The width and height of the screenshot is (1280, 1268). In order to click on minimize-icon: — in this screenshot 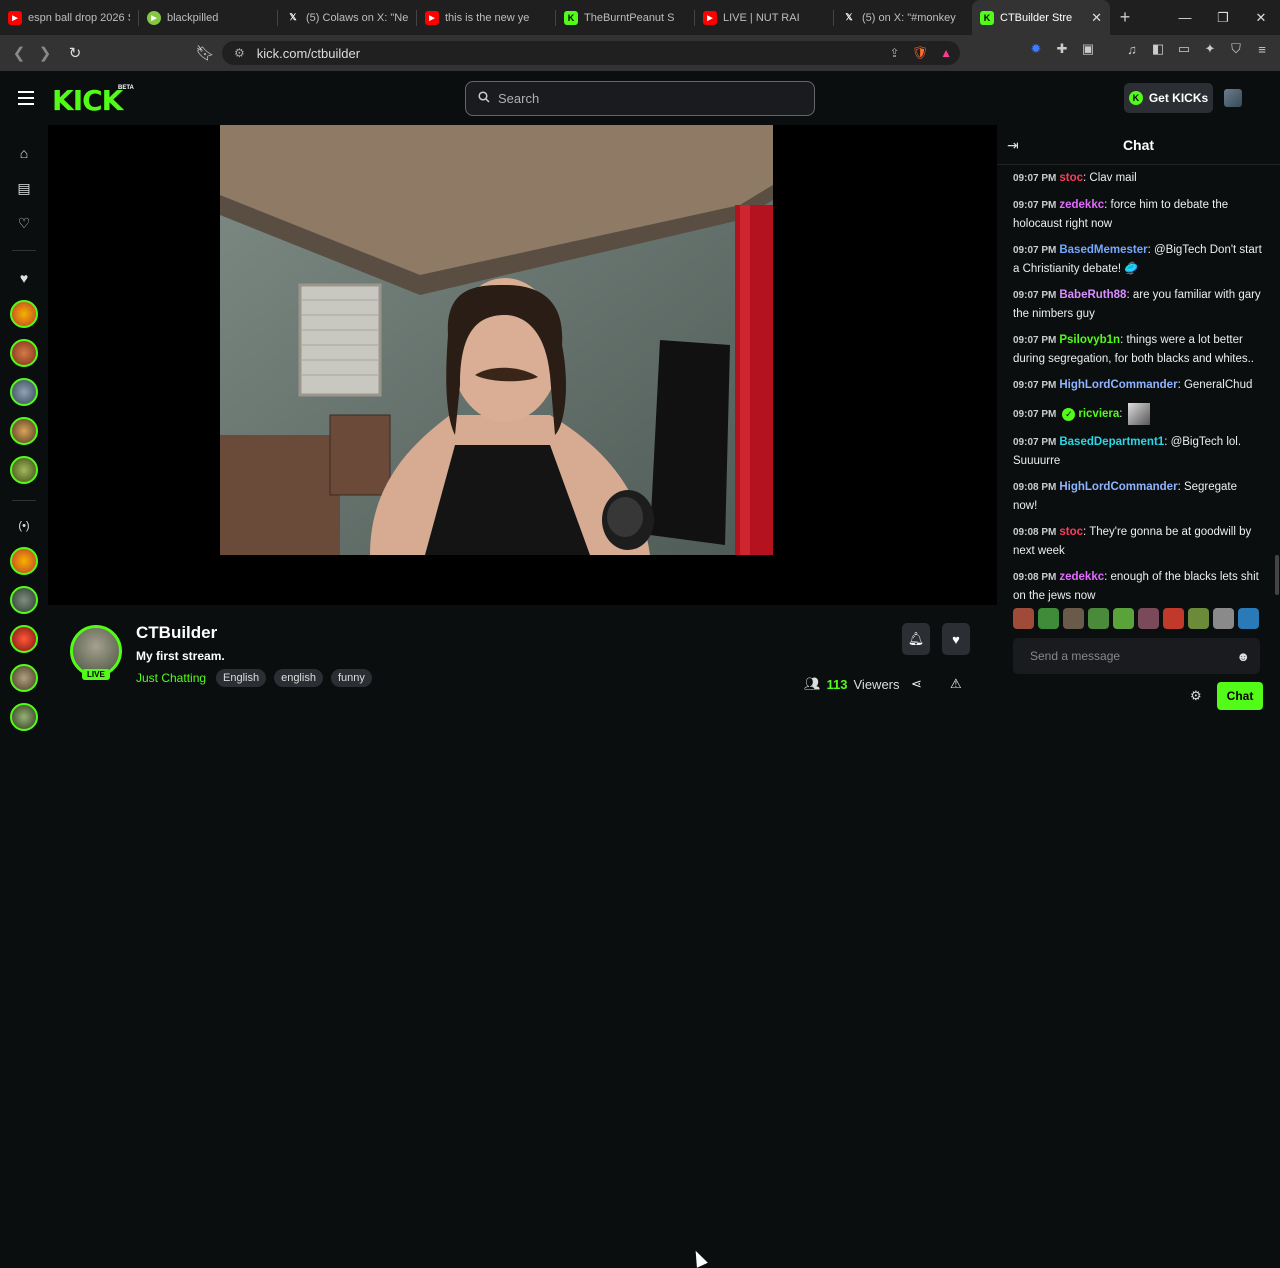, I will do `click(1185, 17)`.